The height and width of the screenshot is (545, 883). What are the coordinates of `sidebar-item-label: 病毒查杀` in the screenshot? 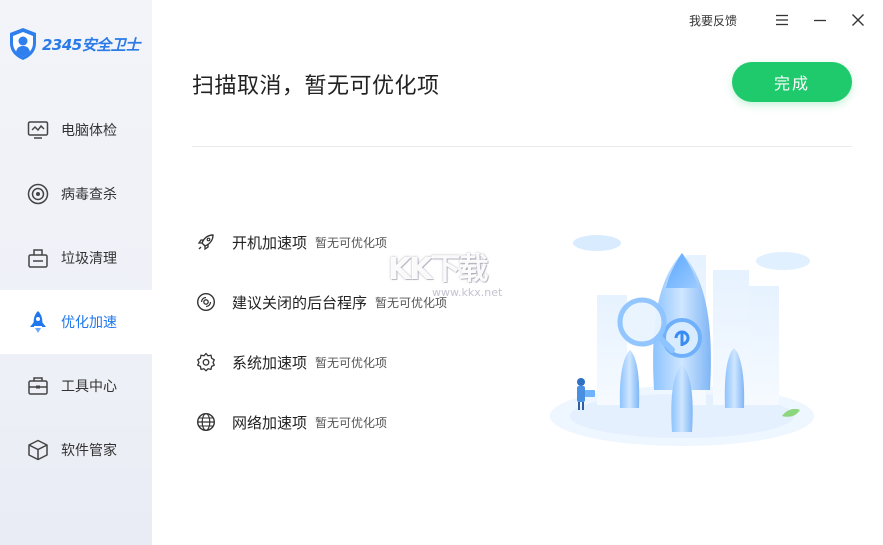 It's located at (89, 195).